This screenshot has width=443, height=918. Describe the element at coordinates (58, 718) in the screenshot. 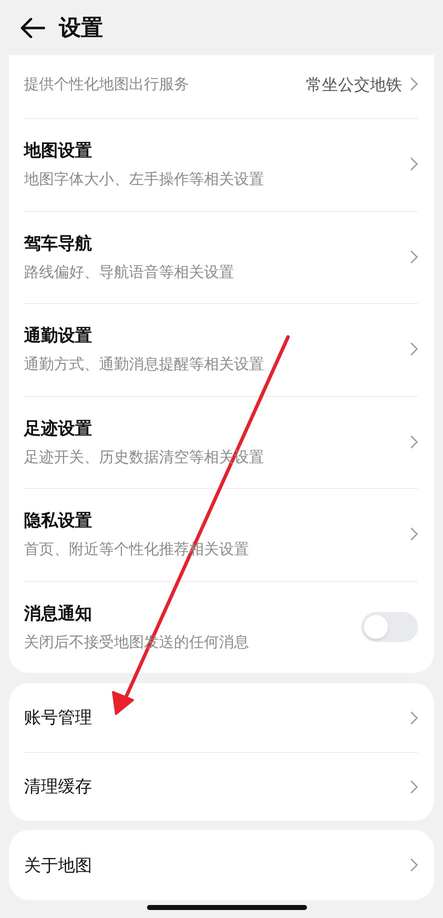

I see `setting-title: 账号管理` at that location.